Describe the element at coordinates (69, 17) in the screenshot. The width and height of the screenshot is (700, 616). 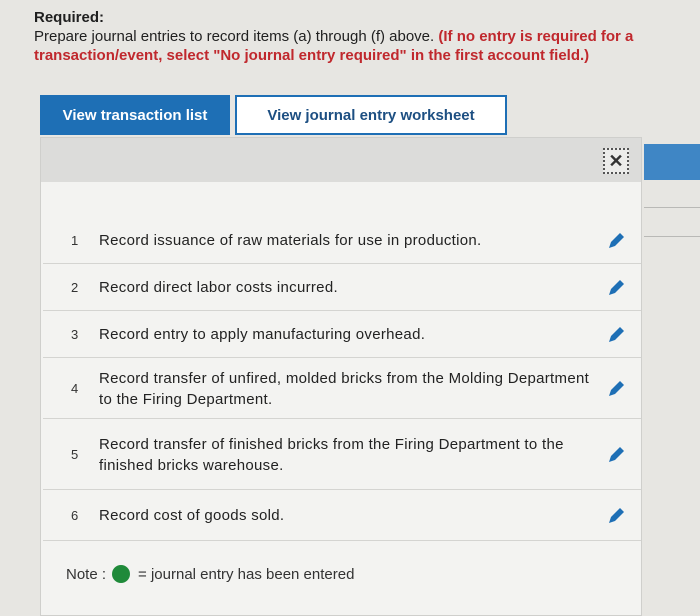
I see `required-heading: Required:` at that location.